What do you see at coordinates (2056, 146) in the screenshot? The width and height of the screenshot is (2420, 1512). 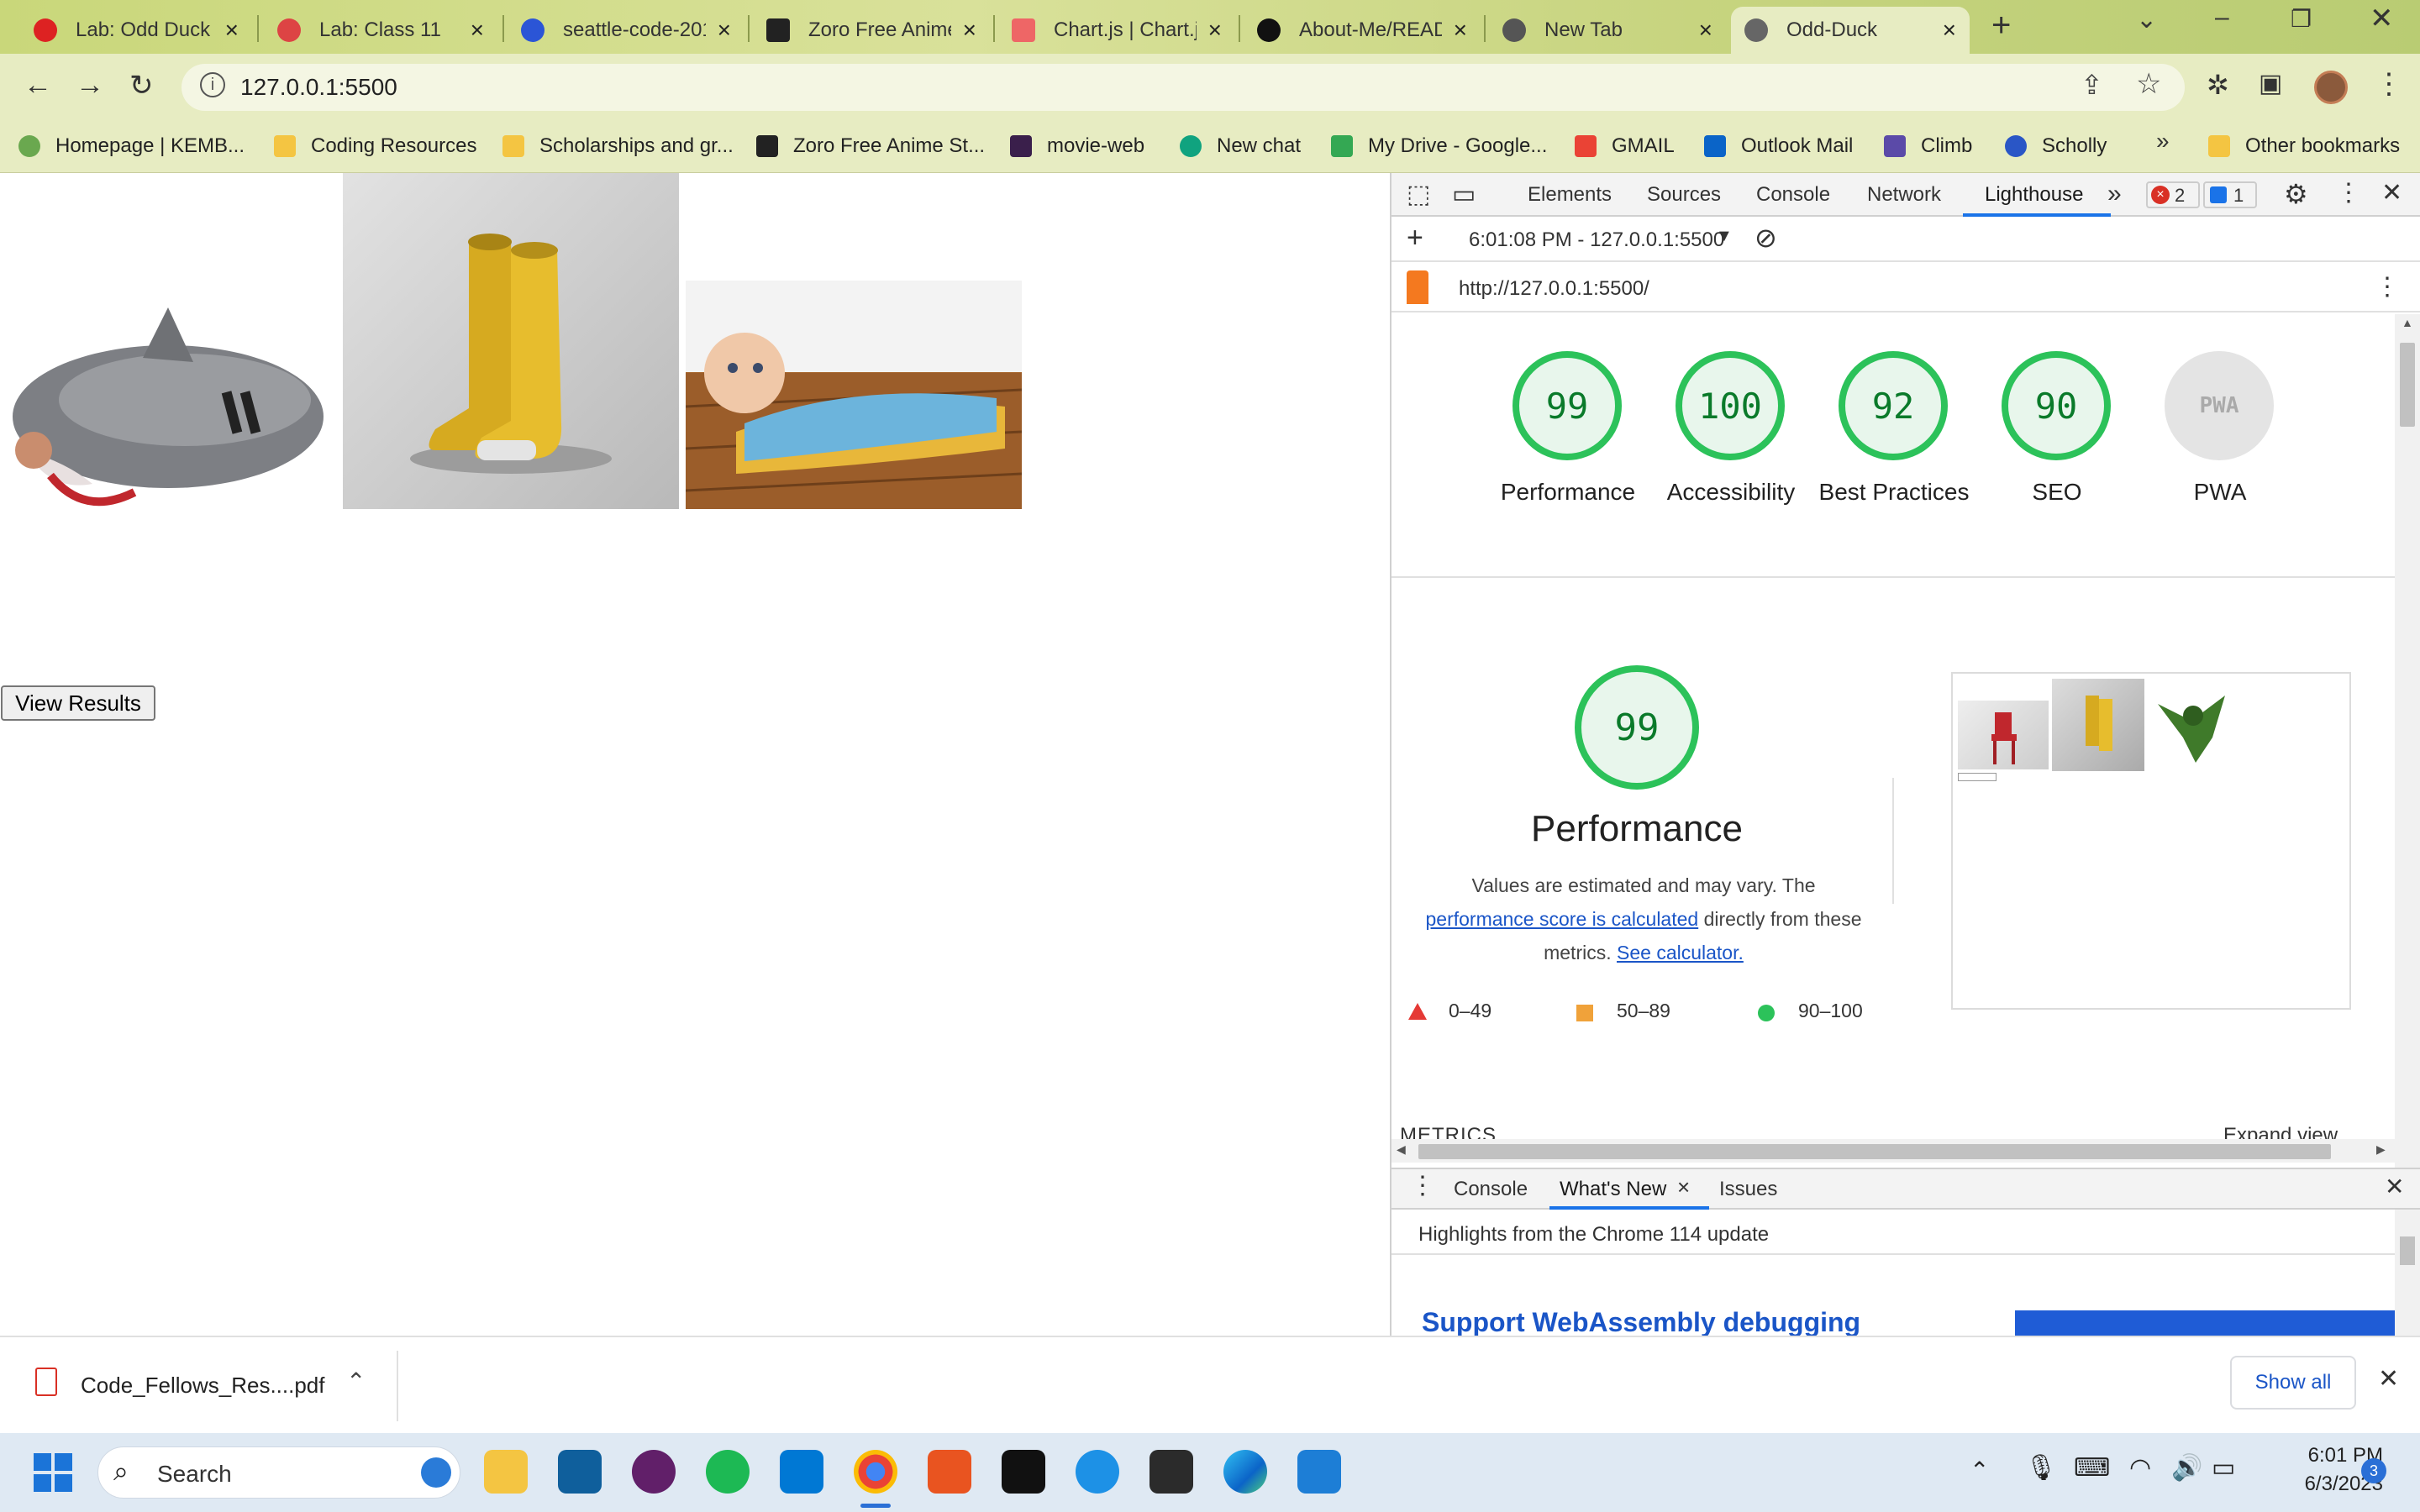 I see `bookmark-item: Scholly` at bounding box center [2056, 146].